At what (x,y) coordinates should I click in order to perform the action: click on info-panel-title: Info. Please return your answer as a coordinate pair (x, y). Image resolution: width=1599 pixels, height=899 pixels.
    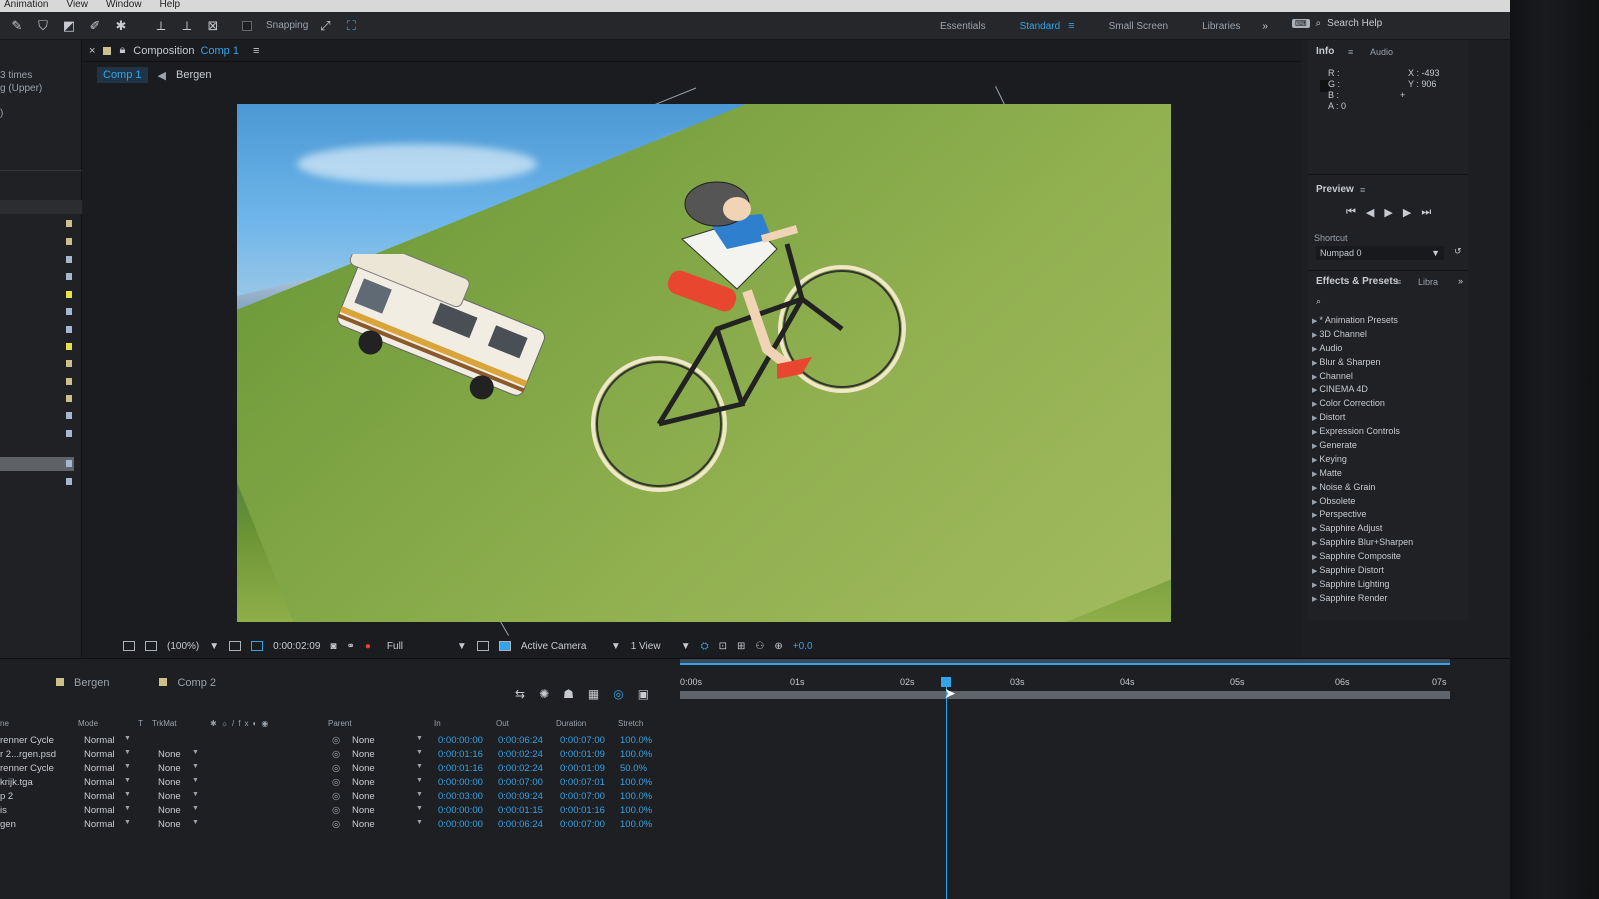
    Looking at the image, I should click on (1325, 51).